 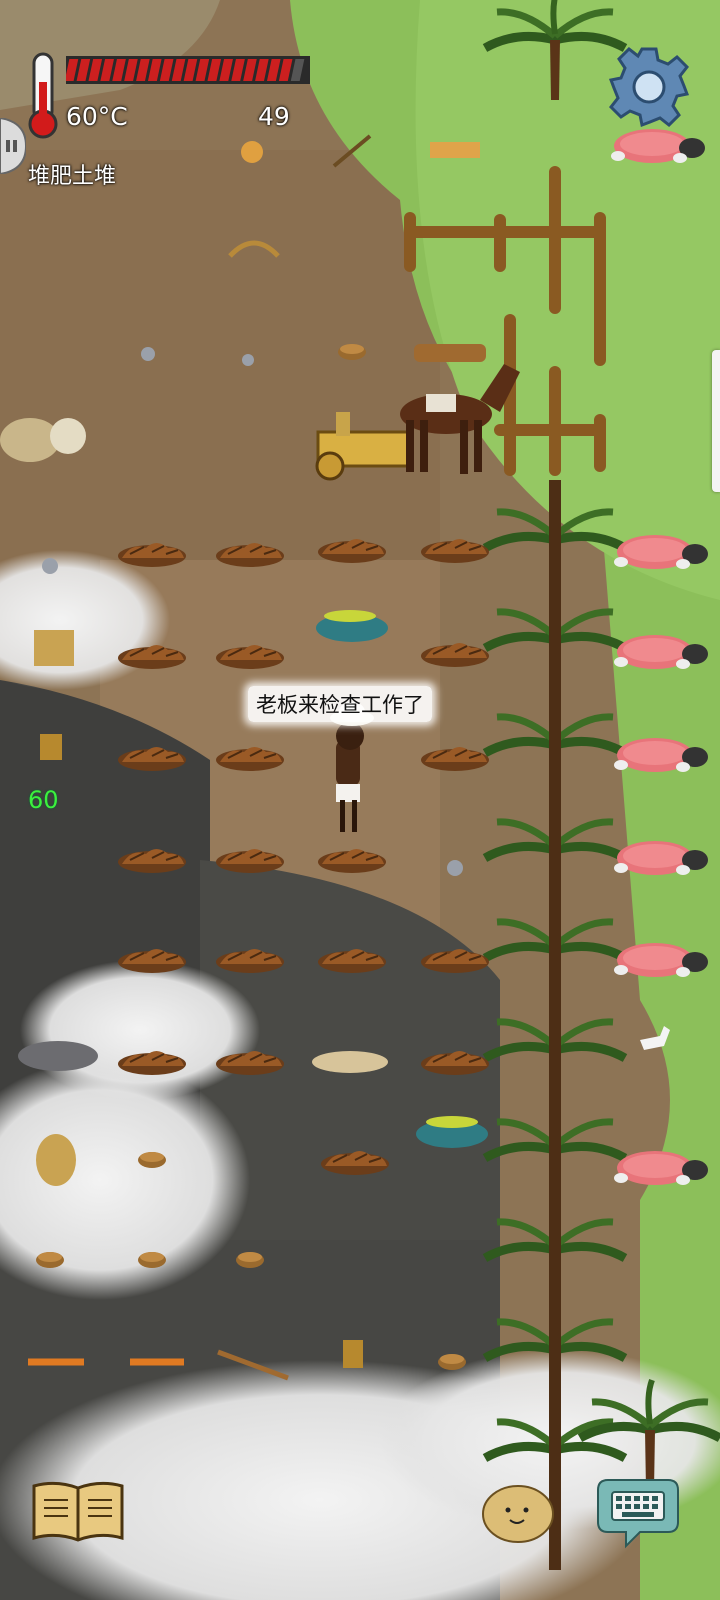 I want to click on gear-icon, so click(x=649, y=87).